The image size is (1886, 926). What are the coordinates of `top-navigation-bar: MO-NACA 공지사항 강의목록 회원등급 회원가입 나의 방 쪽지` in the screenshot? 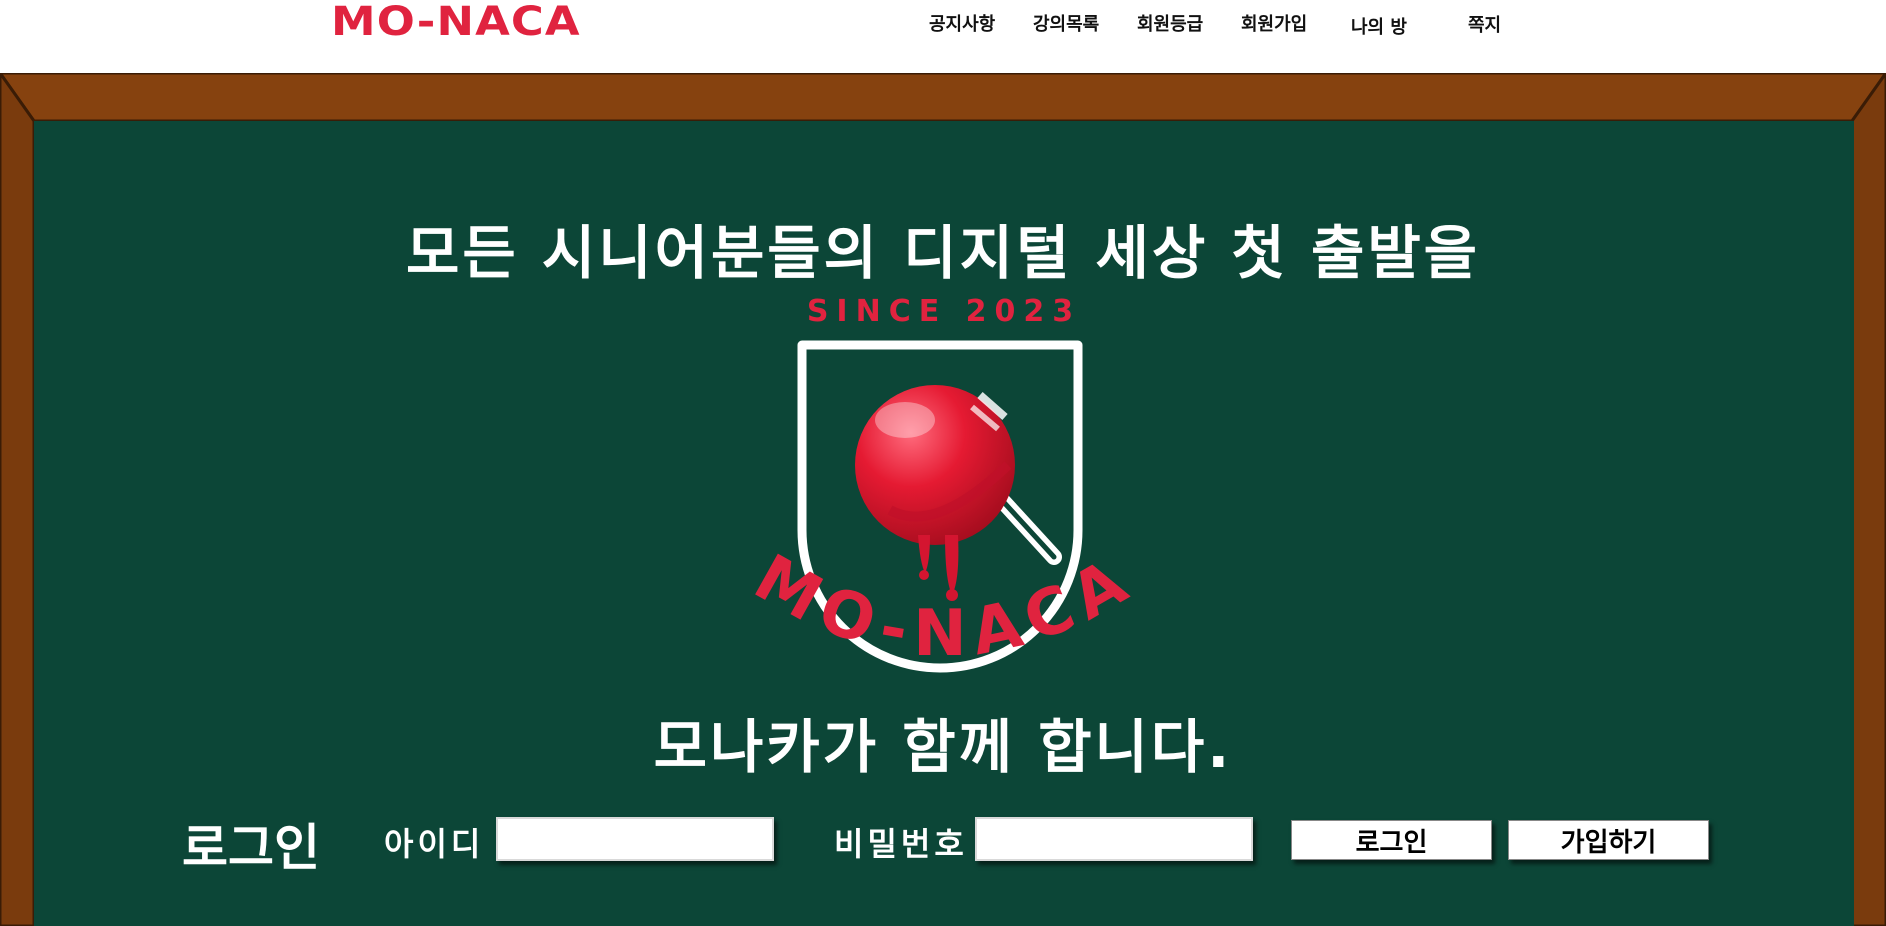 It's located at (943, 36).